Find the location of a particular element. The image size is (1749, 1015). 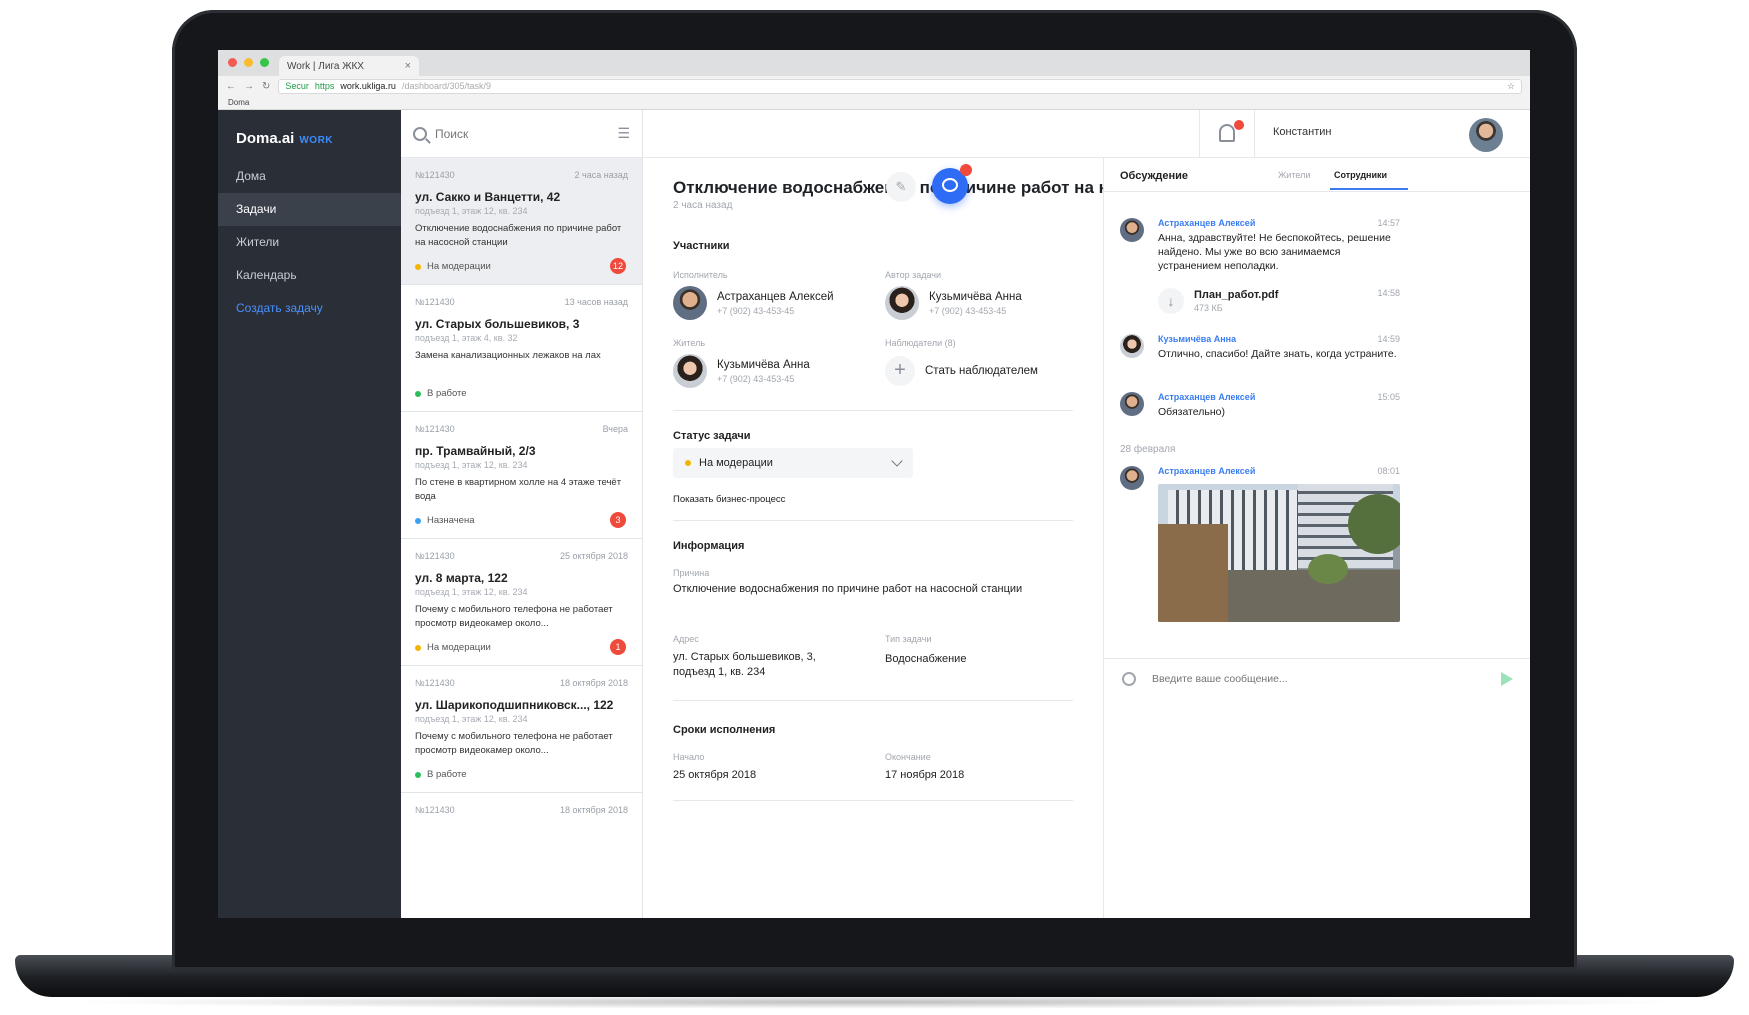

status-value: На модерации is located at coordinates (736, 463).